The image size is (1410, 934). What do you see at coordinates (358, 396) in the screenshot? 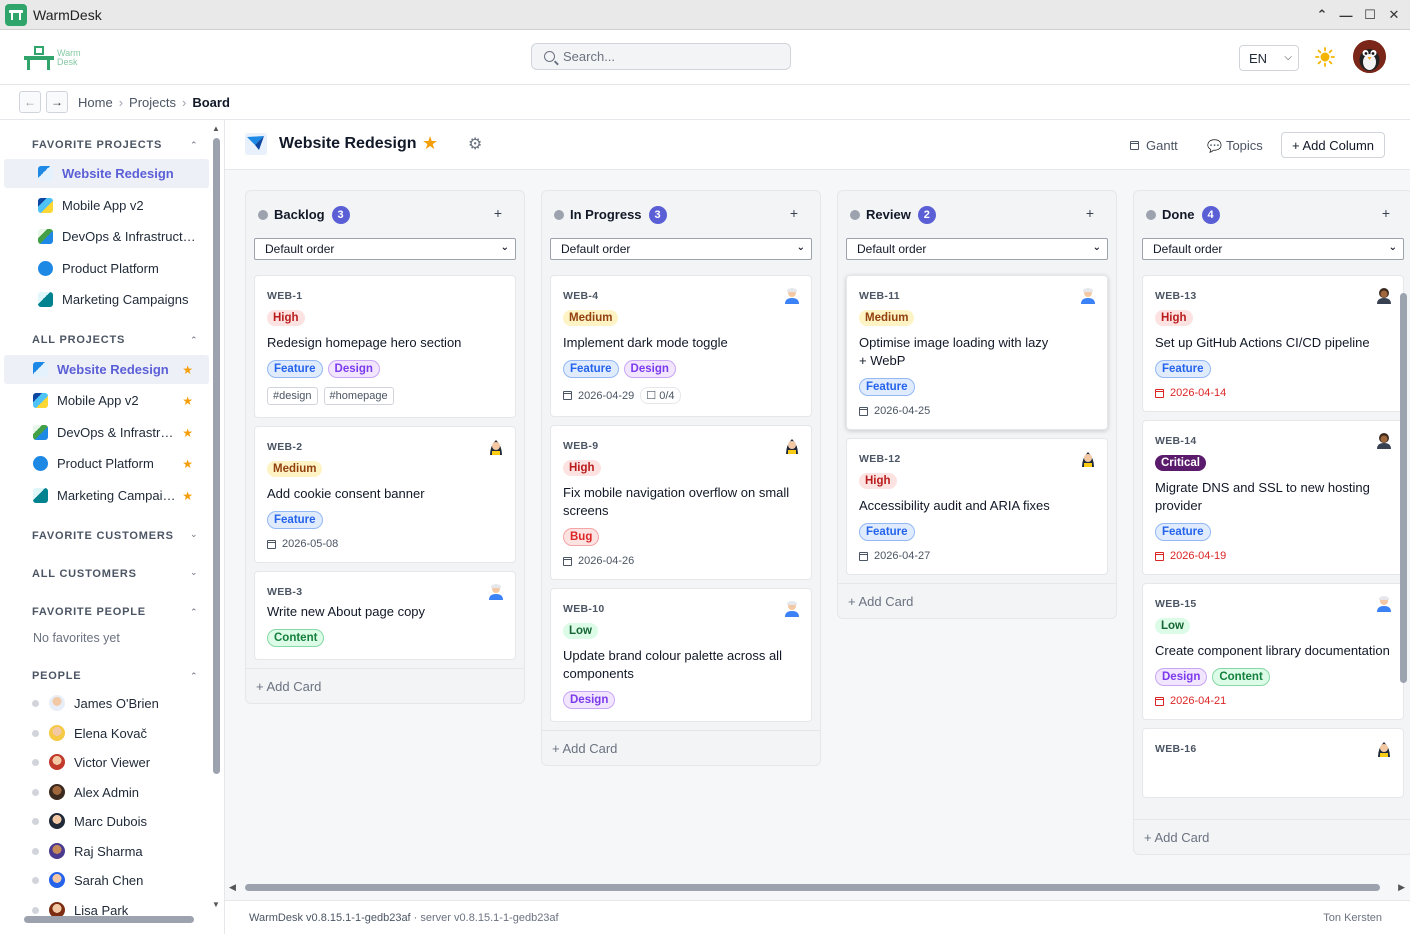
I see `hashtag: #homepage` at bounding box center [358, 396].